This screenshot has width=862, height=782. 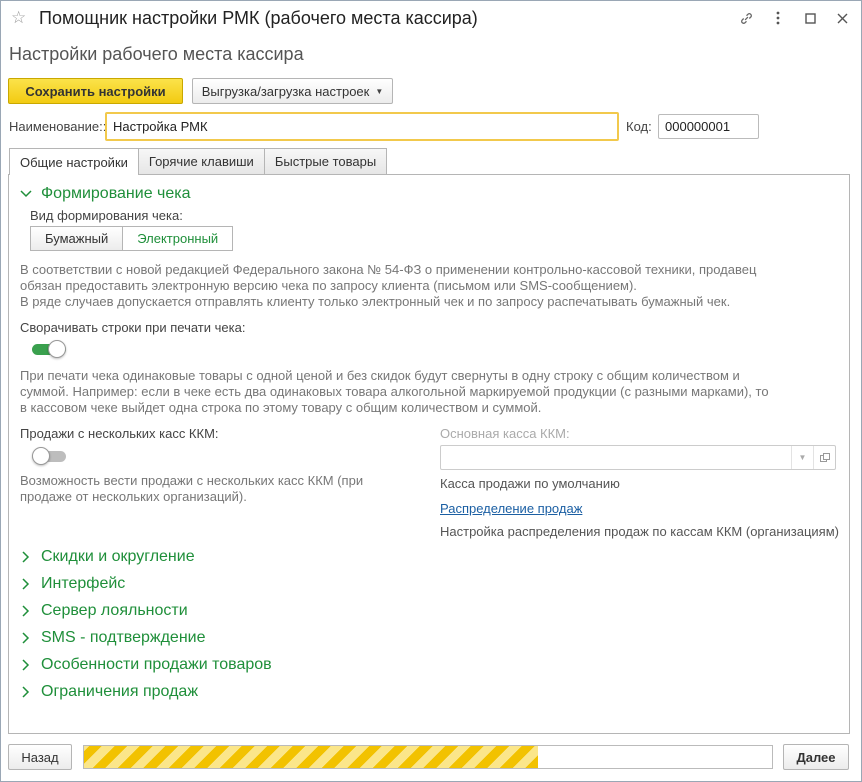 I want to click on dropdown-arrow-icon: ▼, so click(x=802, y=457).